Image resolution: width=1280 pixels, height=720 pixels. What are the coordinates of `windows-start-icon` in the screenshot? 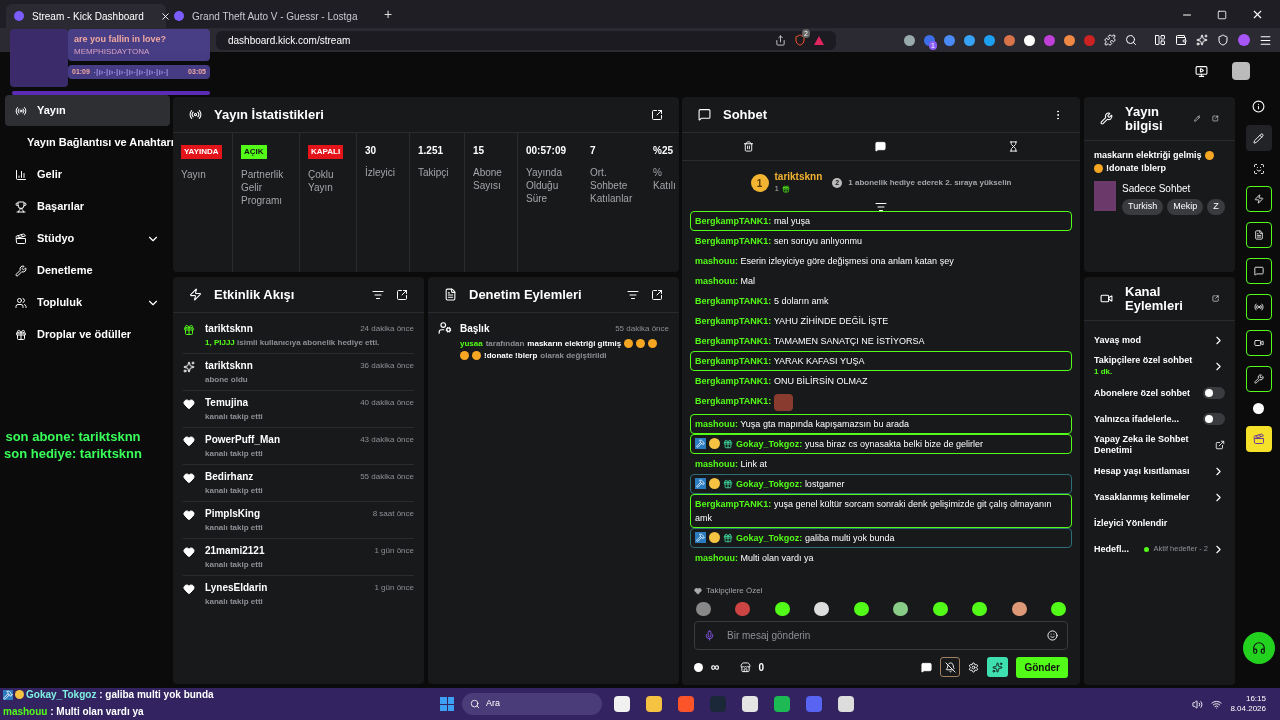 It's located at (447, 704).